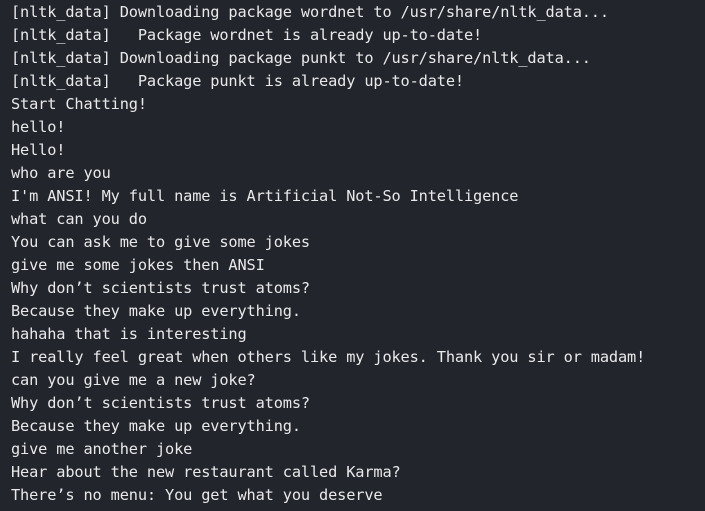  I want to click on terminal-line: give me some jokes then ANSI, so click(138, 265).